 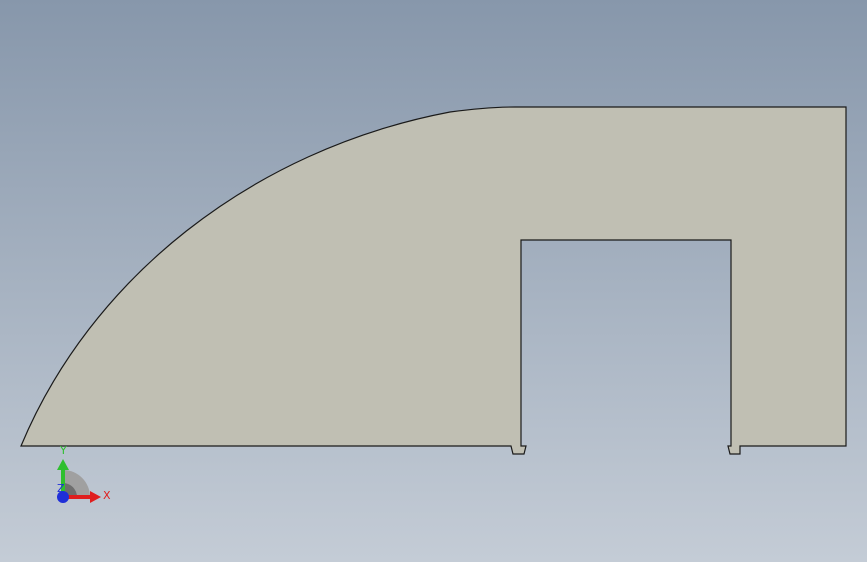 What do you see at coordinates (107, 495) in the screenshot?
I see `x-axis-label: X` at bounding box center [107, 495].